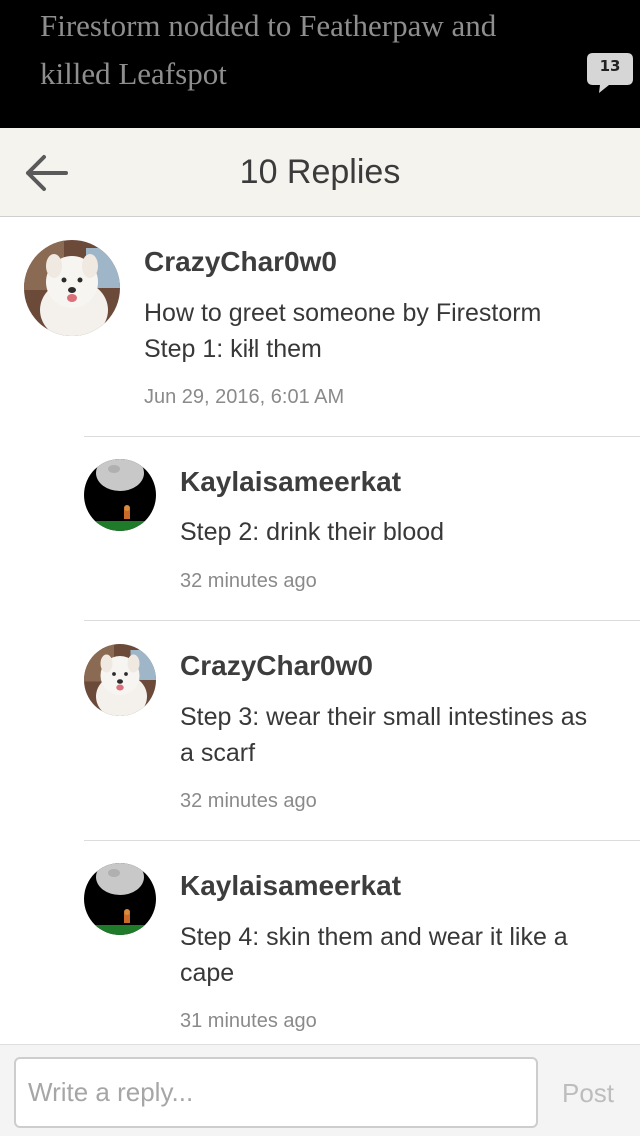  What do you see at coordinates (374, 937) in the screenshot?
I see `comment-body-line: Step 4: skin them and wear it like a` at bounding box center [374, 937].